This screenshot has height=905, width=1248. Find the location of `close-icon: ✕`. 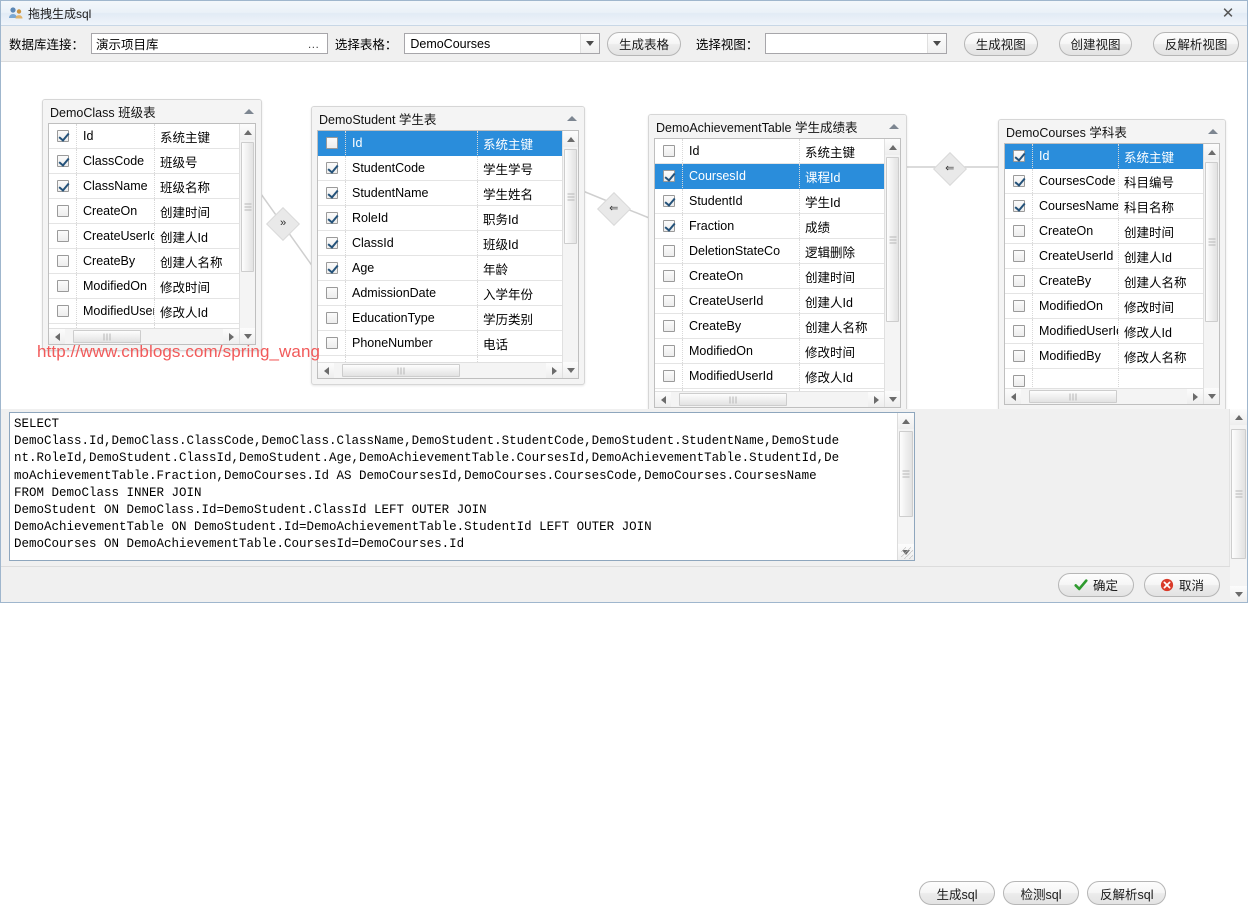

close-icon: ✕ is located at coordinates (1228, 13).